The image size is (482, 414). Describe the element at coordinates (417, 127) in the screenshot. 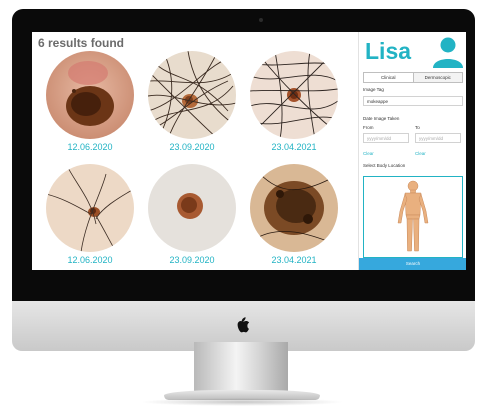

I see `to-label: To` at that location.